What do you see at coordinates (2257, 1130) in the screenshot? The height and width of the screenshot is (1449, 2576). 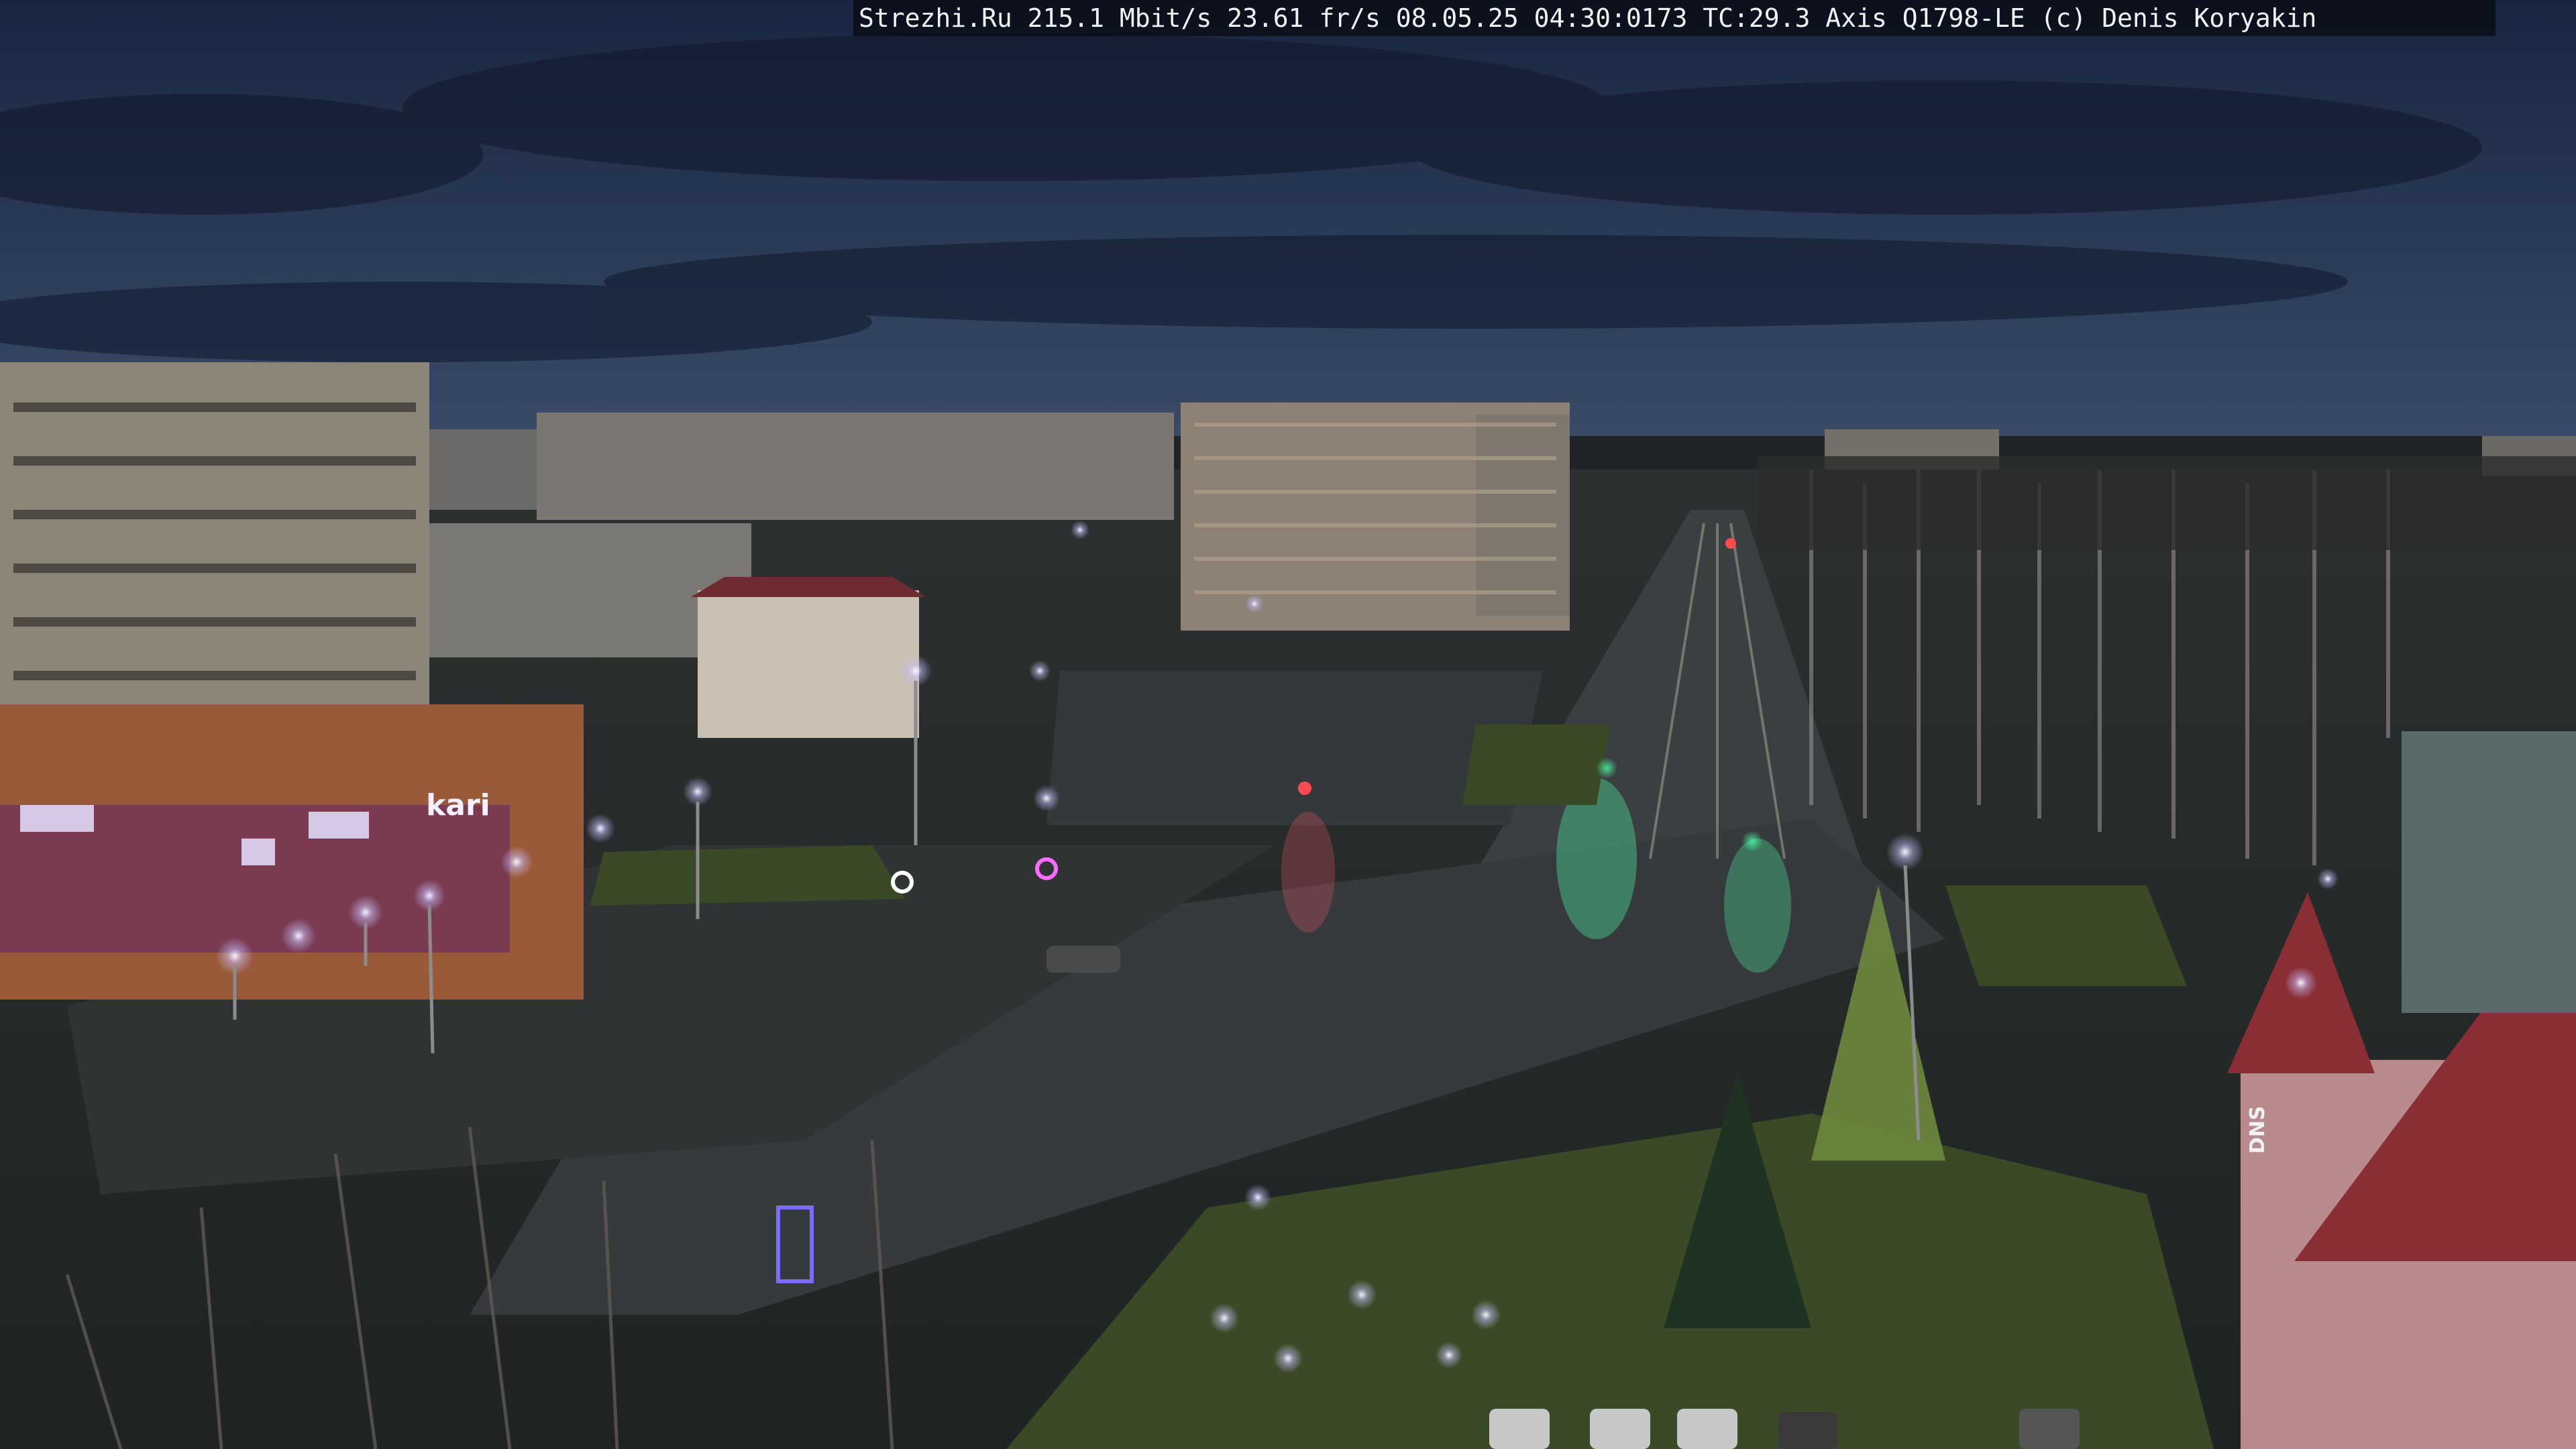 I see `dns-store-sign: DNS` at bounding box center [2257, 1130].